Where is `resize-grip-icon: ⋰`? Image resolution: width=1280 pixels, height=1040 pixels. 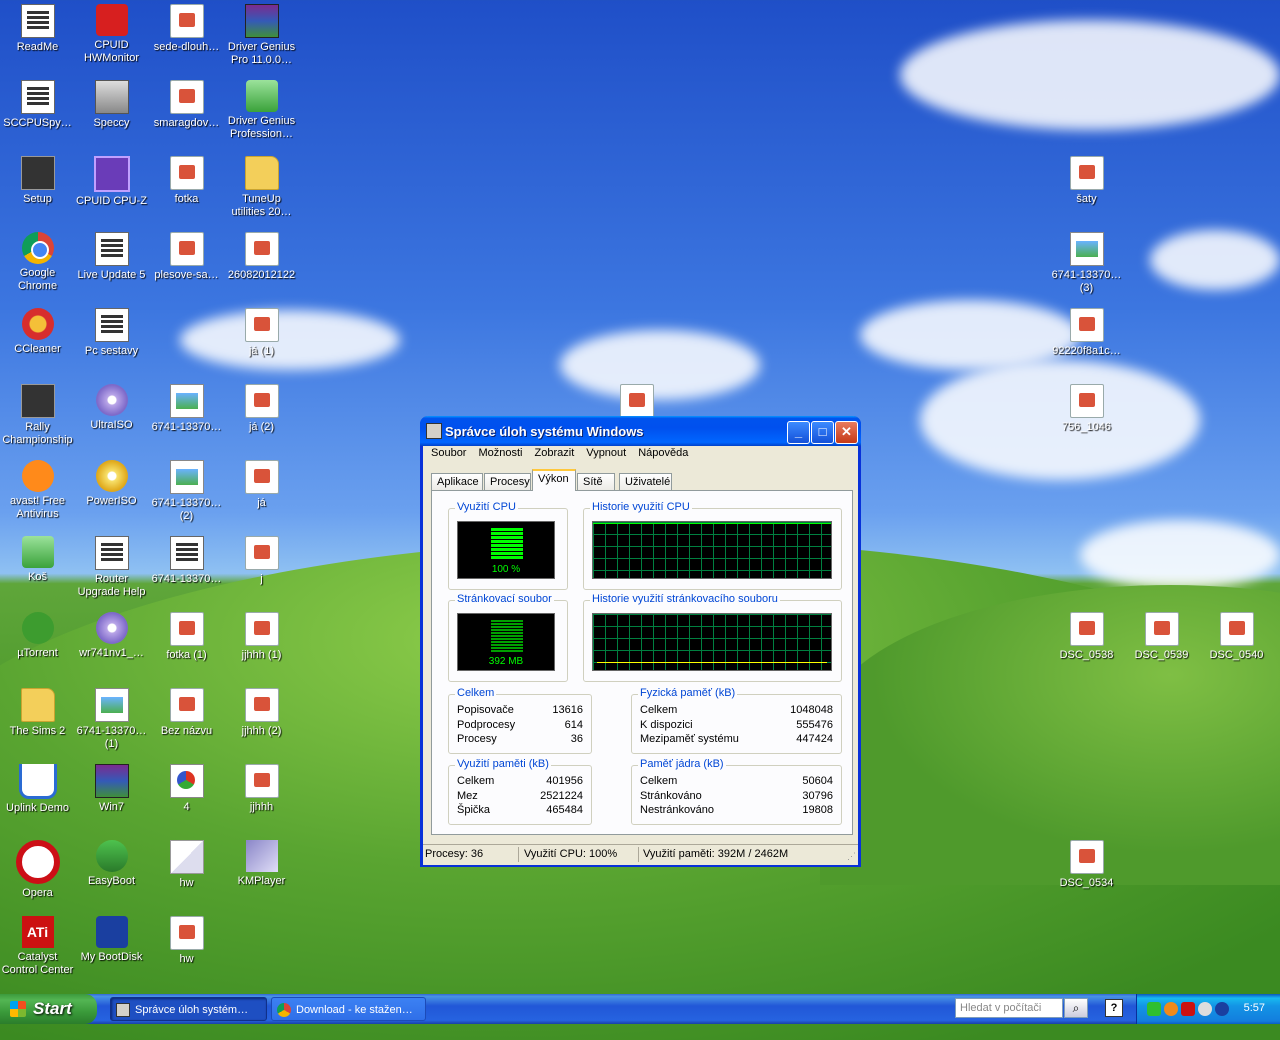
resize-grip-icon: ⋰ is located at coordinates (851, 856).